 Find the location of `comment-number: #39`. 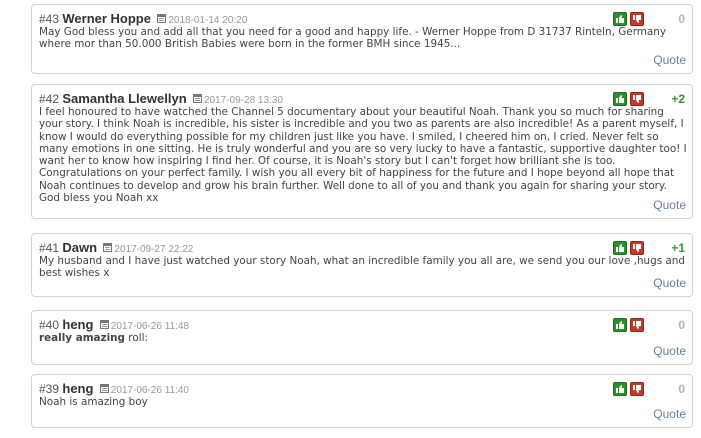

comment-number: #39 is located at coordinates (49, 389).